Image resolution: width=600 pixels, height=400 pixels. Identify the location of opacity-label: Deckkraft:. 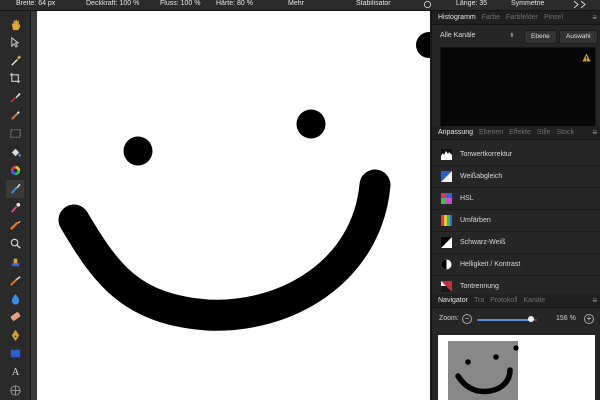
(102, 3).